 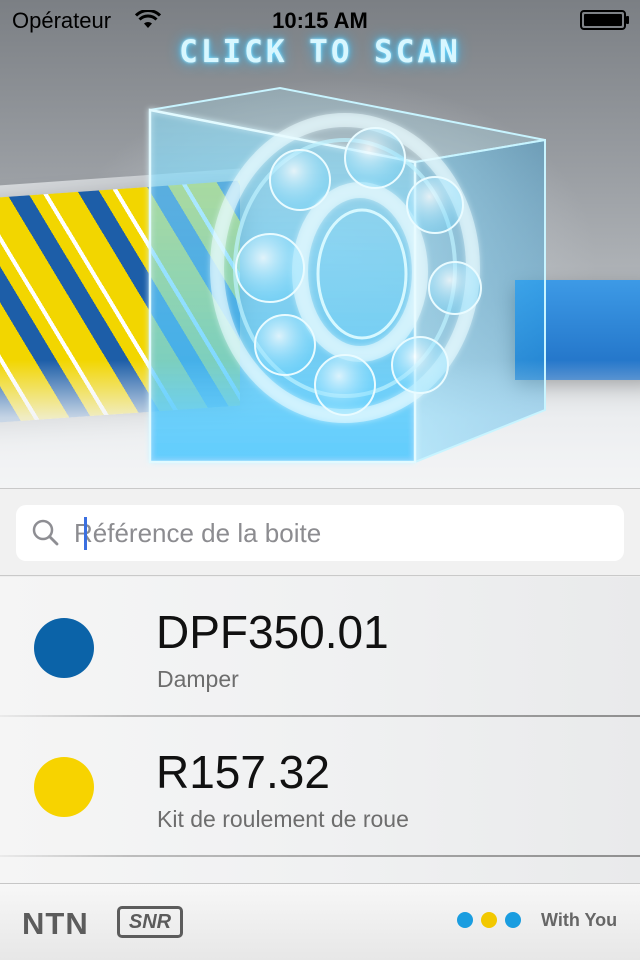 I want to click on status-time: 10:15 AM, so click(x=320, y=20).